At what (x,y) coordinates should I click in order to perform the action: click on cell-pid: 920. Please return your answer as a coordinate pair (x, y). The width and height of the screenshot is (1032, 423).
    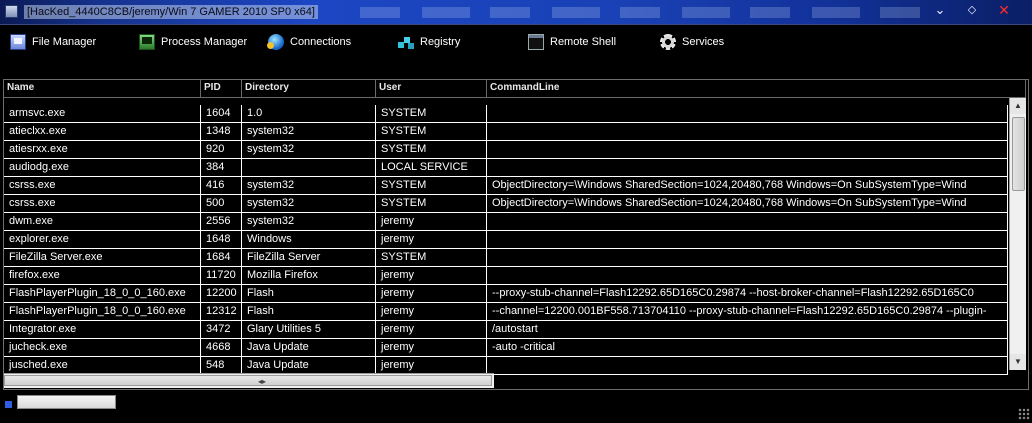
    Looking at the image, I should click on (221, 149).